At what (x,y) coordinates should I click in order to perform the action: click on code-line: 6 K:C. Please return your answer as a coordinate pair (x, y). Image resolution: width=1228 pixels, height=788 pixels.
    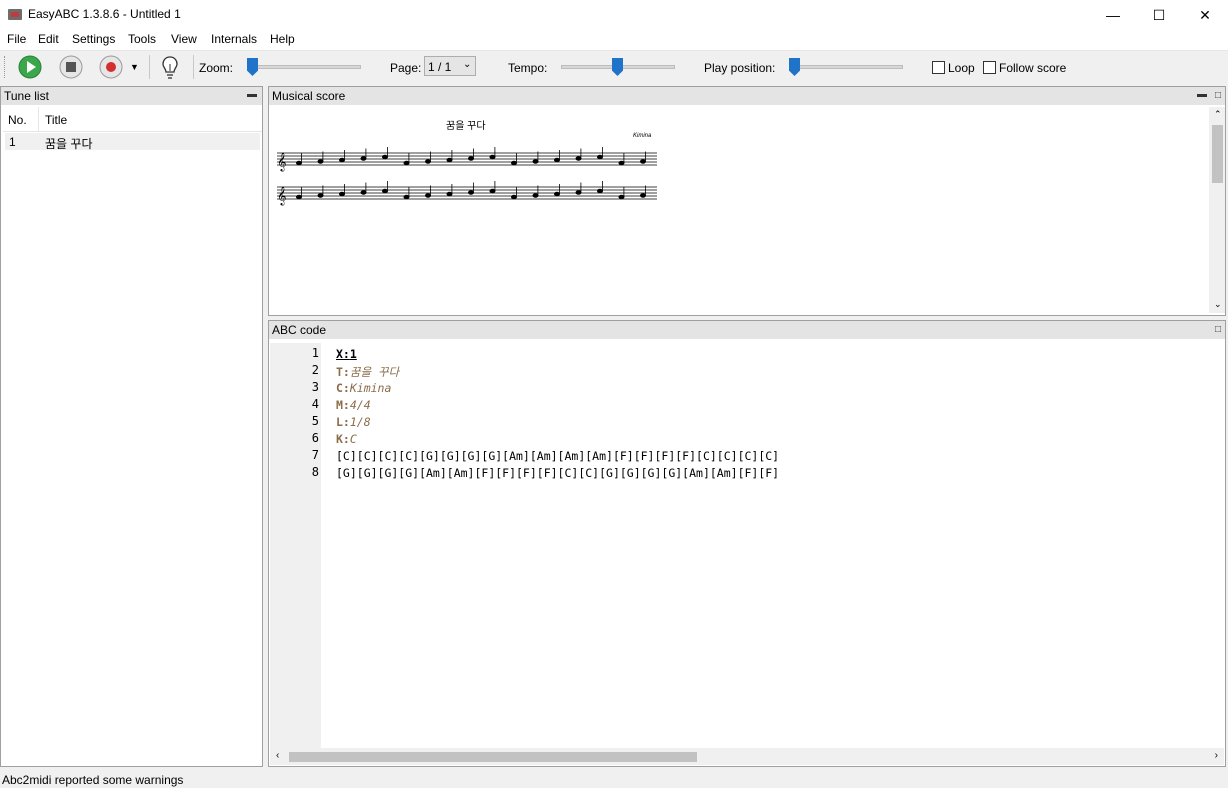
    Looking at the image, I should click on (734, 438).